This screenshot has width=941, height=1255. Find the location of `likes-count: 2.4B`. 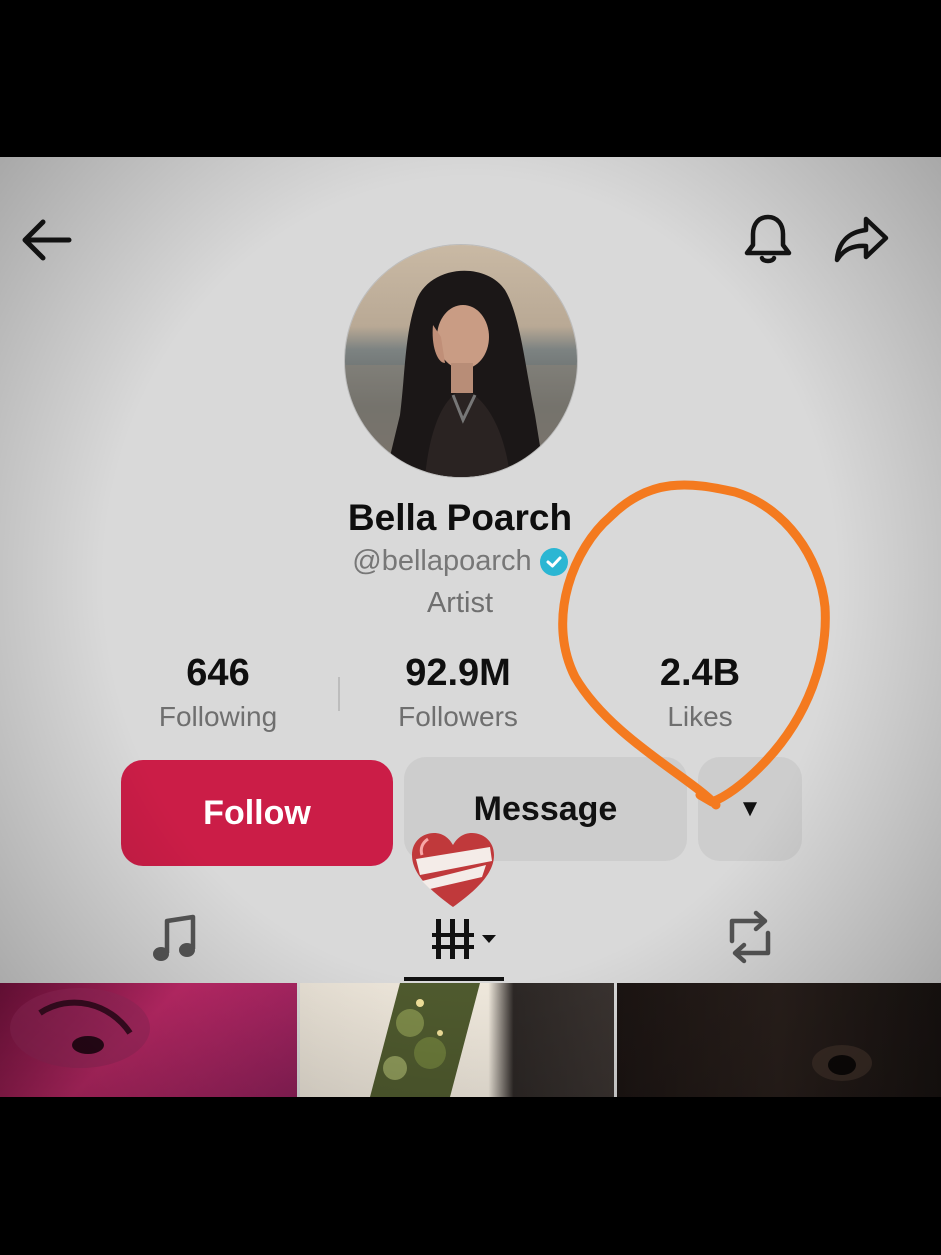

likes-count: 2.4B is located at coordinates (700, 673).